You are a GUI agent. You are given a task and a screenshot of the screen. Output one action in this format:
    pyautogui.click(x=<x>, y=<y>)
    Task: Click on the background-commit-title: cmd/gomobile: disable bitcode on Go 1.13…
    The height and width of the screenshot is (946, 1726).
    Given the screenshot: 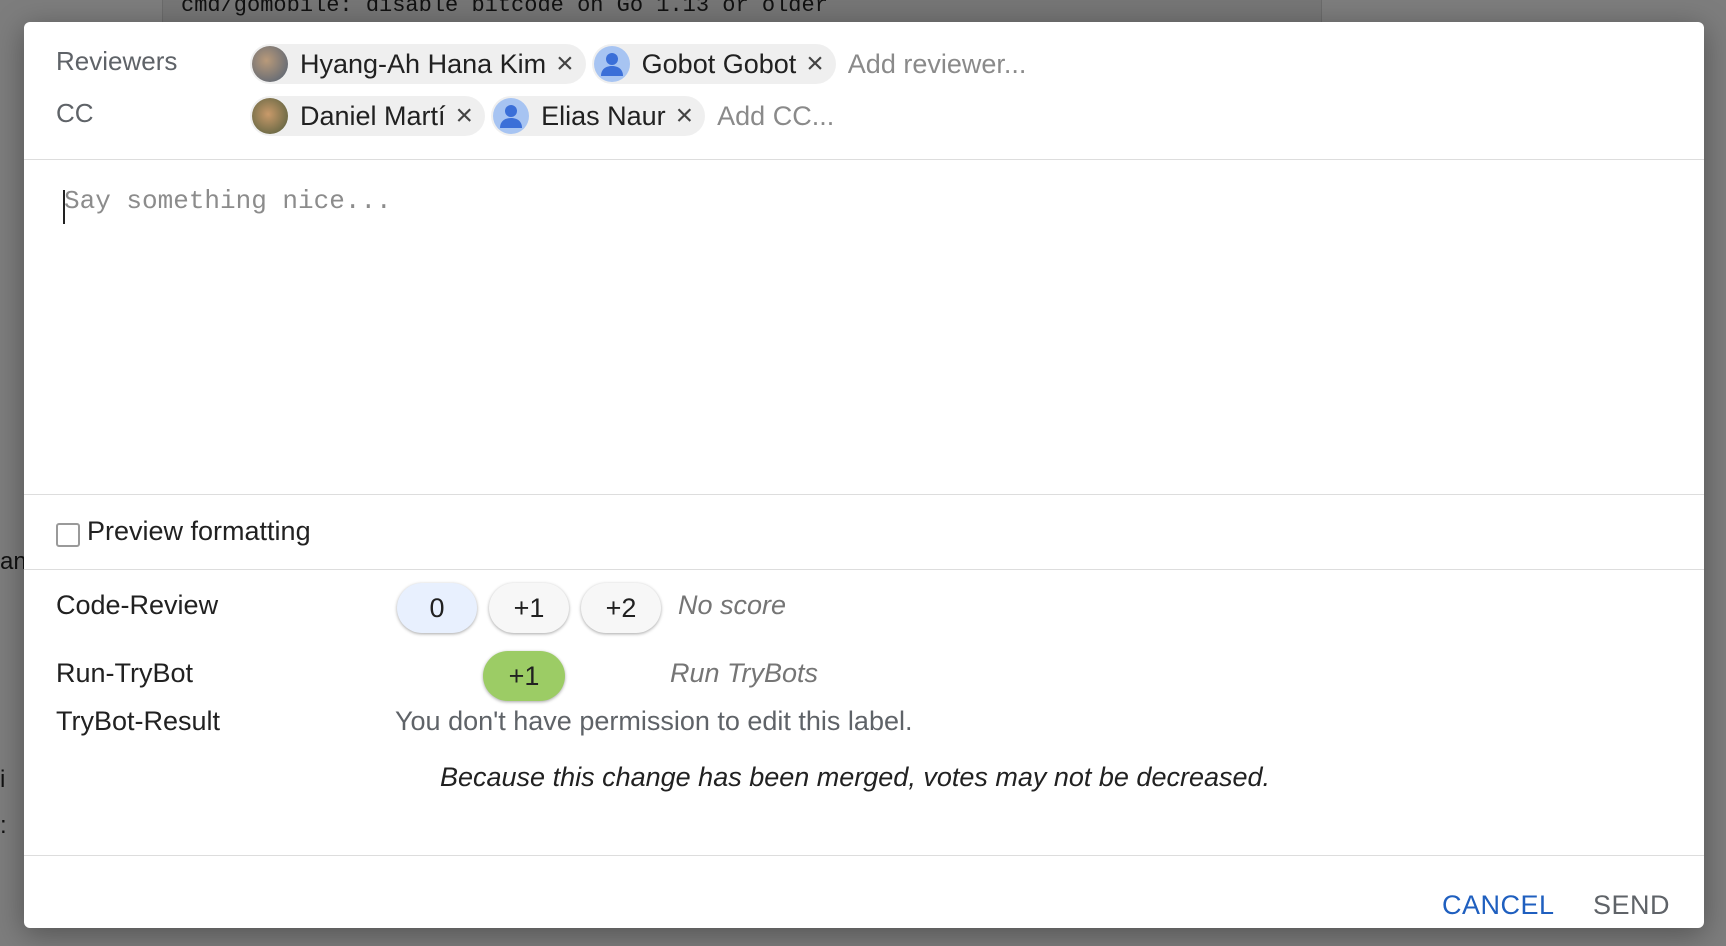 What is the action you would take?
    pyautogui.click(x=742, y=11)
    